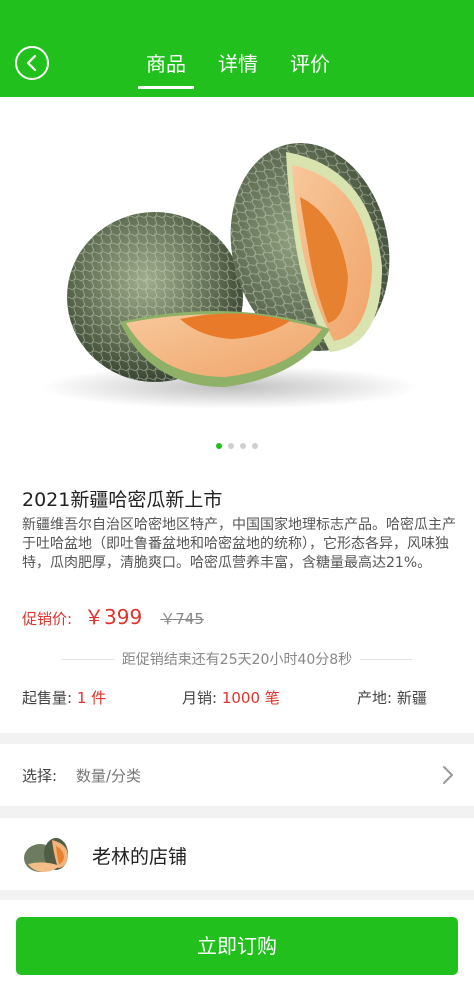  I want to click on original-price: ￥745, so click(182, 619).